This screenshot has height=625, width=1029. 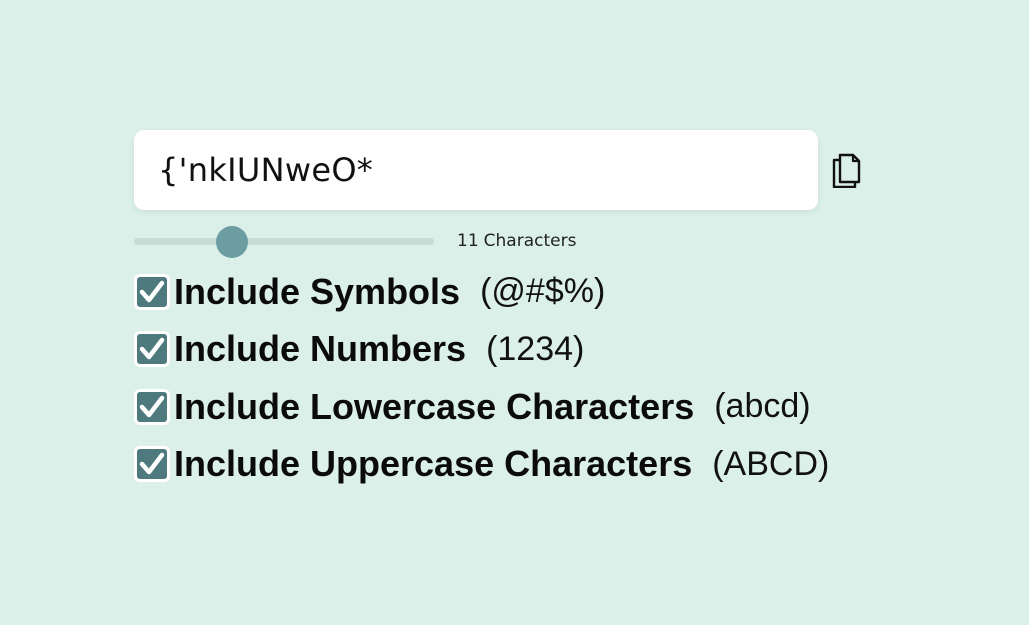 I want to click on numbers-checkbox, so click(x=152, y=349).